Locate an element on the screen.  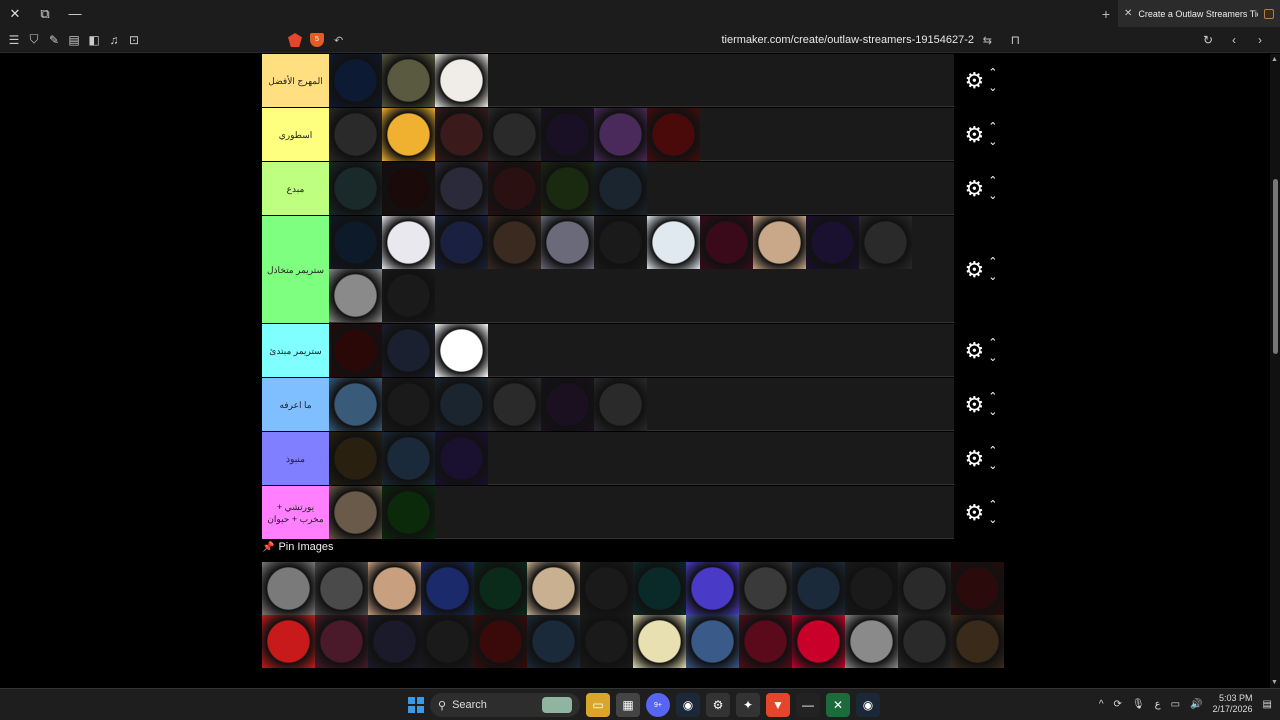
scroll-up-icon: ▲ is located at coordinates (1274, 59).